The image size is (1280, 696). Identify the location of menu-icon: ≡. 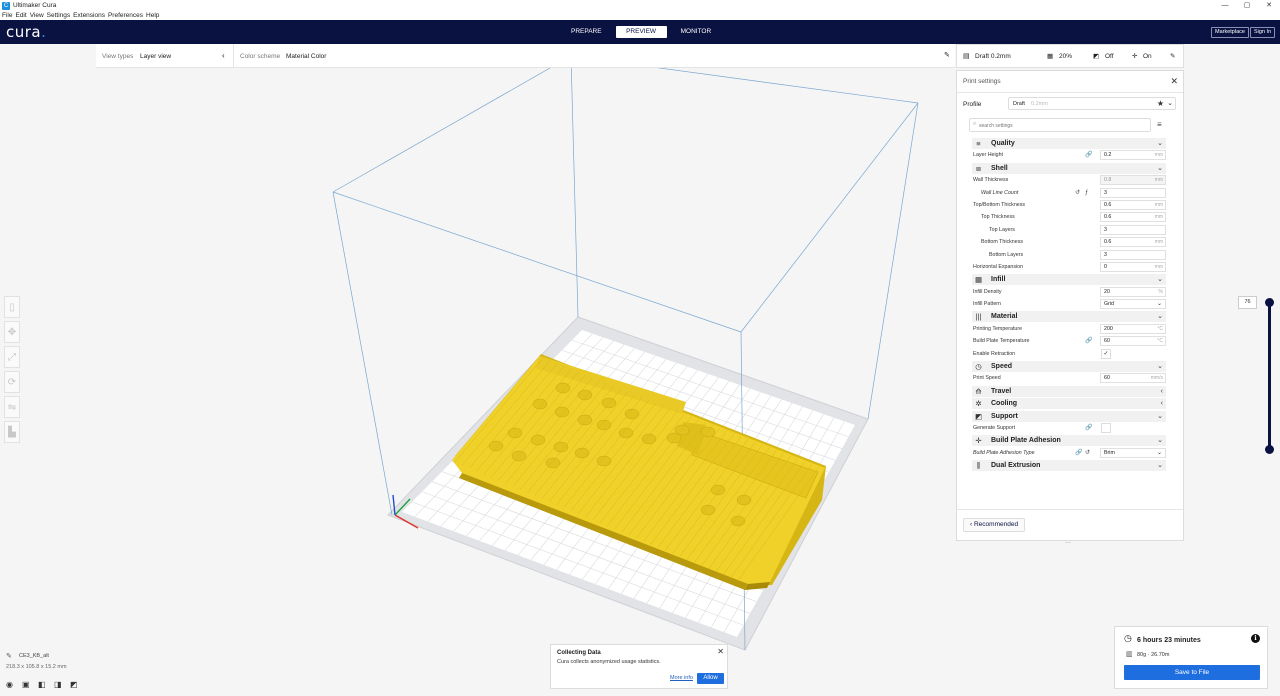
(1159, 124).